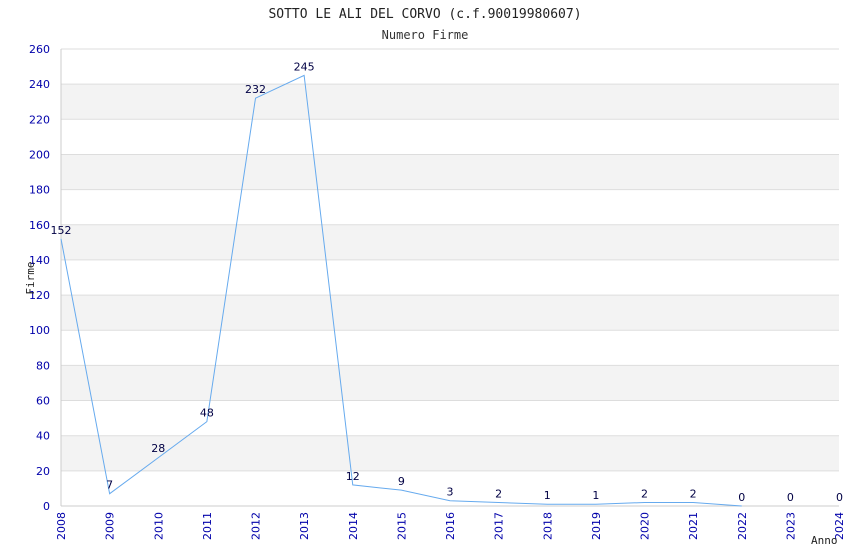 The height and width of the screenshot is (550, 850). Describe the element at coordinates (43, 401) in the screenshot. I see `y-tick-label: 60` at that location.